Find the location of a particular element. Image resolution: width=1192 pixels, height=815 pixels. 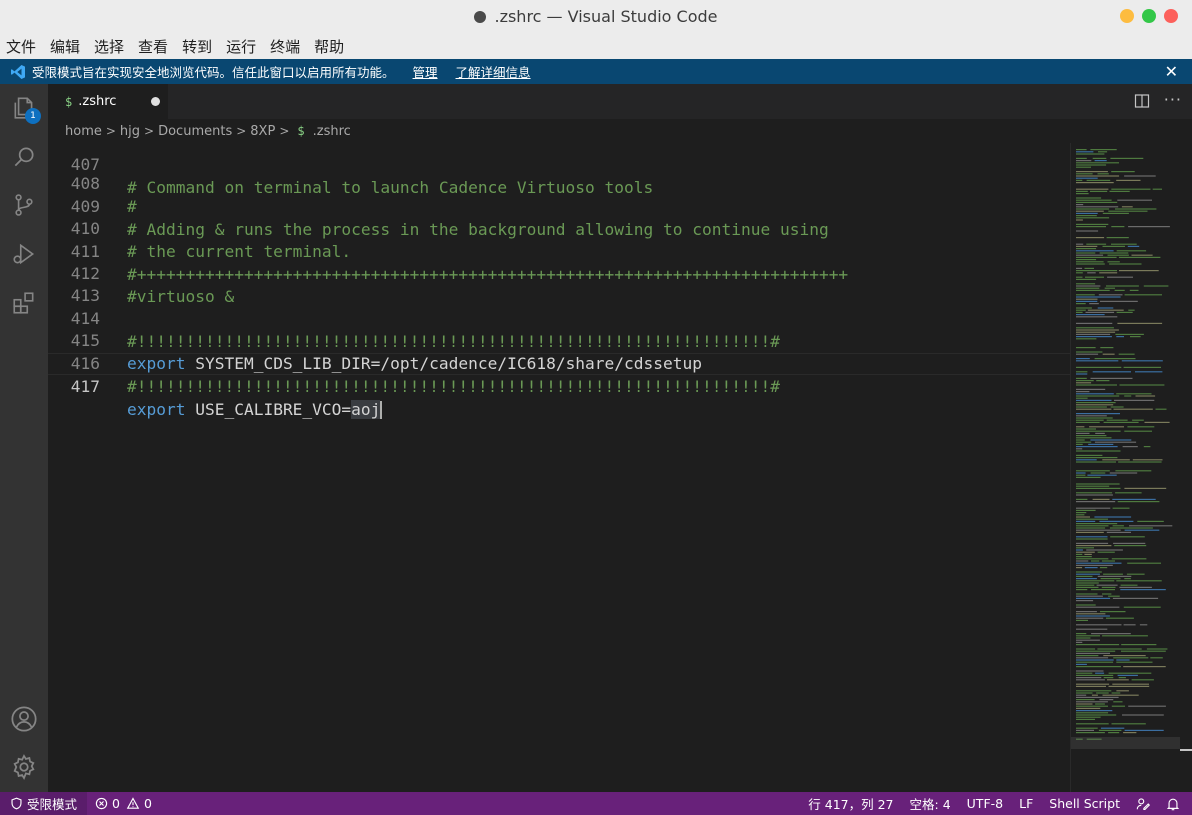

banner-message: 受限模式旨在实现安全地浏览代码。信任此窗口以启用所有功能。 is located at coordinates (213, 72).